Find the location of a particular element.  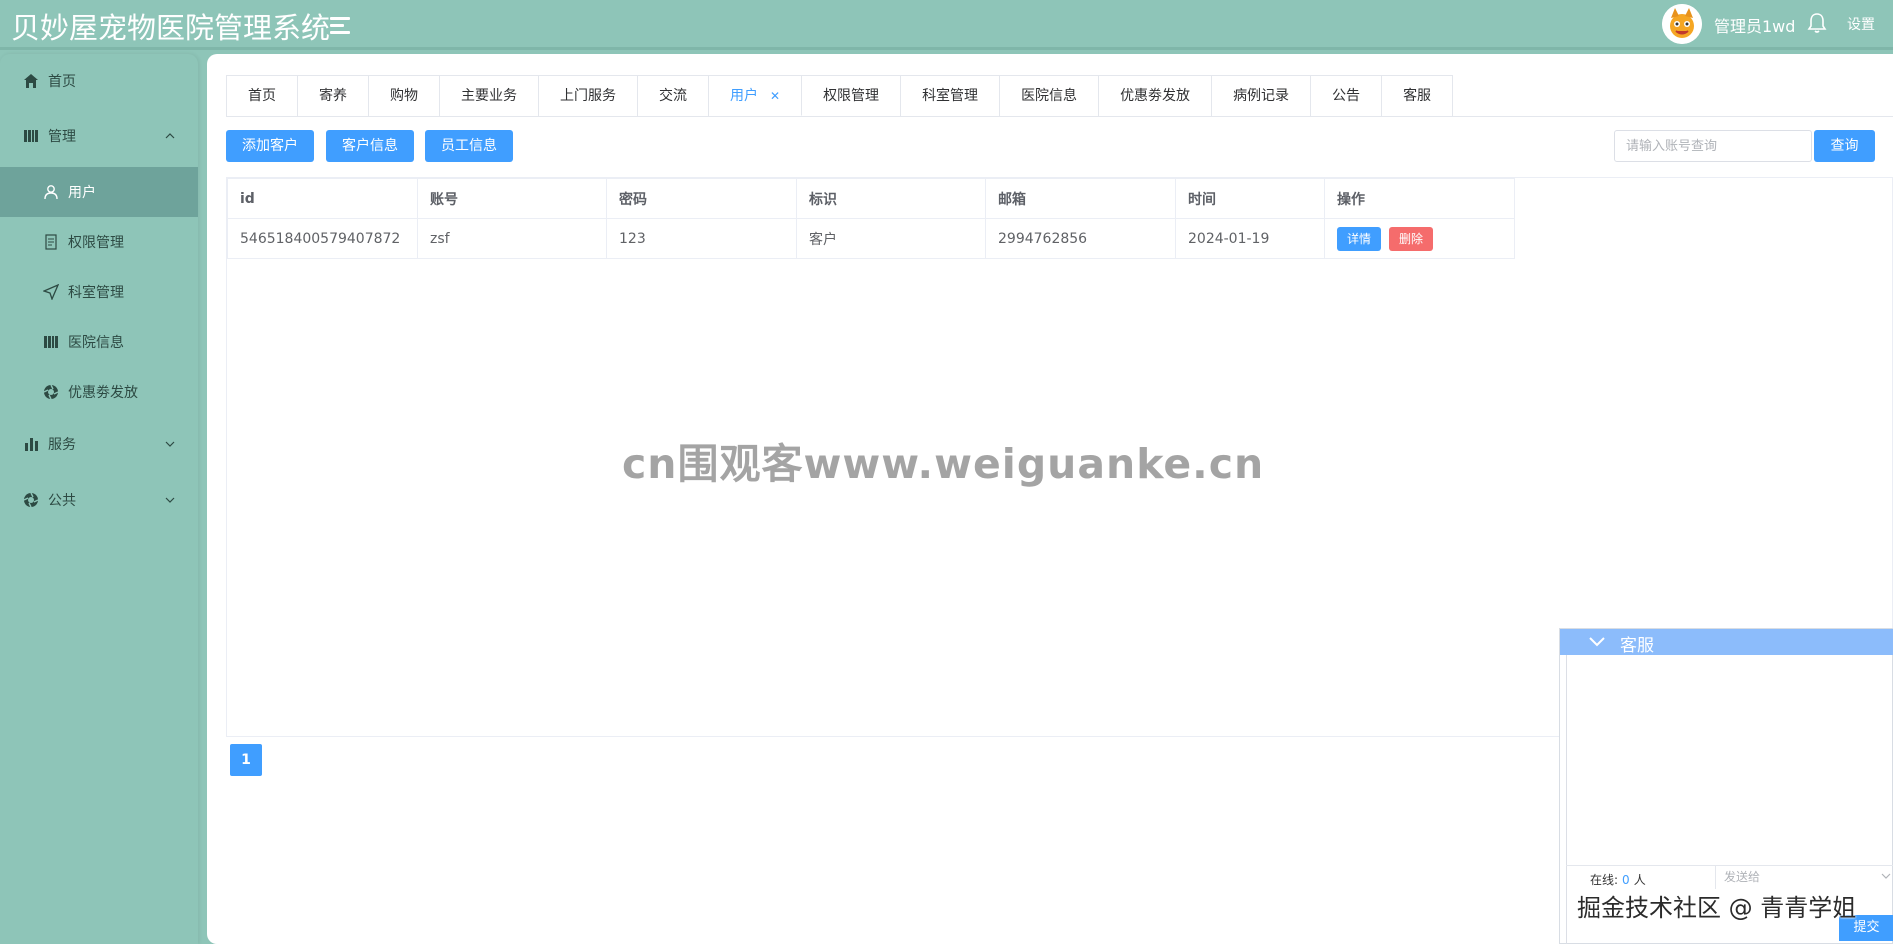

chat-header: 客服 is located at coordinates (1726, 642).